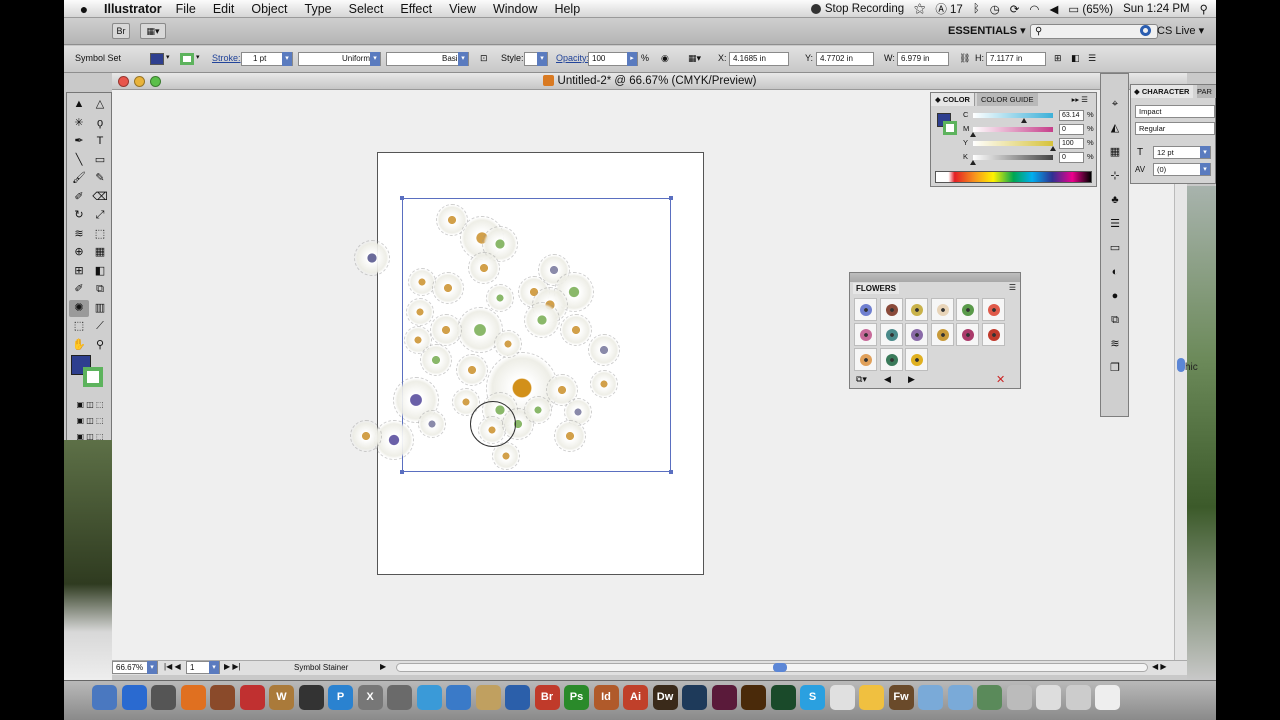  Describe the element at coordinates (772, 667) in the screenshot. I see `horizontal-scrollbar` at that location.